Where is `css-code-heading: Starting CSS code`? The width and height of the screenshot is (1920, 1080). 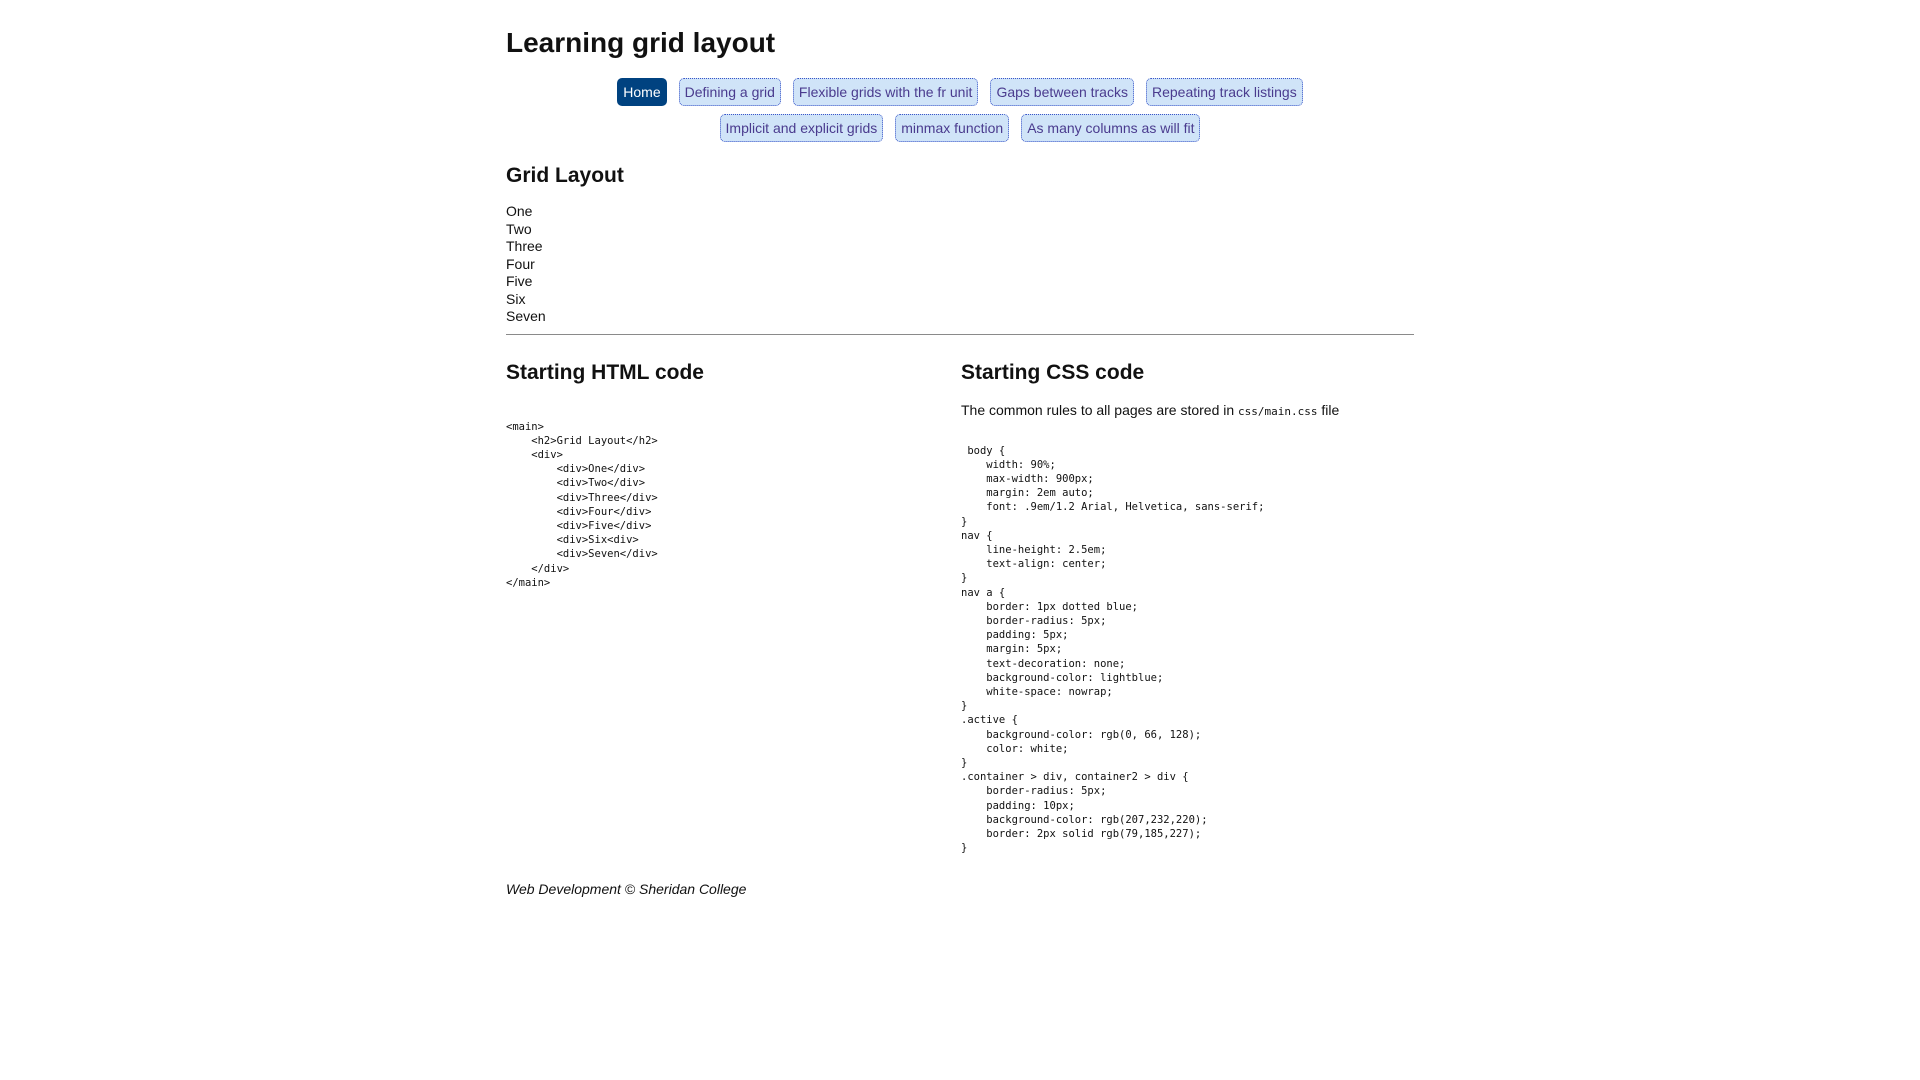
css-code-heading: Starting CSS code is located at coordinates (1053, 372).